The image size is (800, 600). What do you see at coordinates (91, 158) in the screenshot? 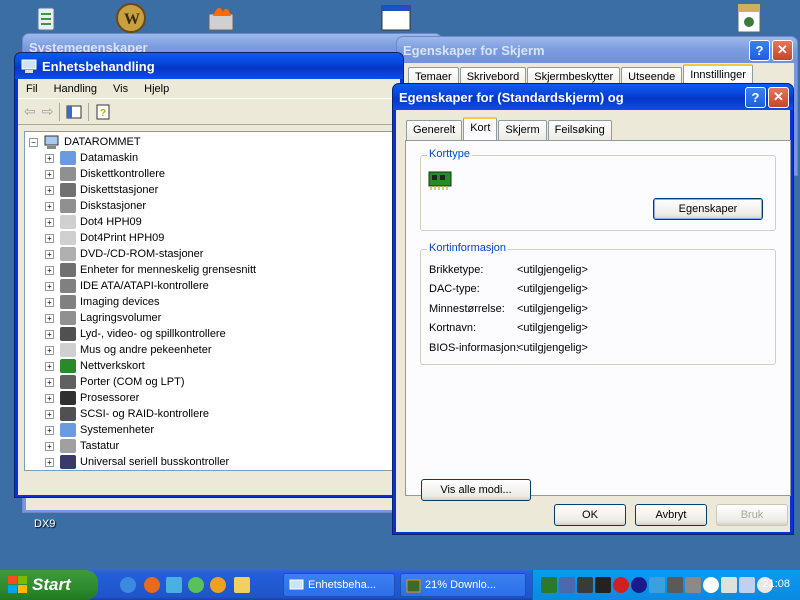
I see `device-category: + Datamaskin` at bounding box center [91, 158].